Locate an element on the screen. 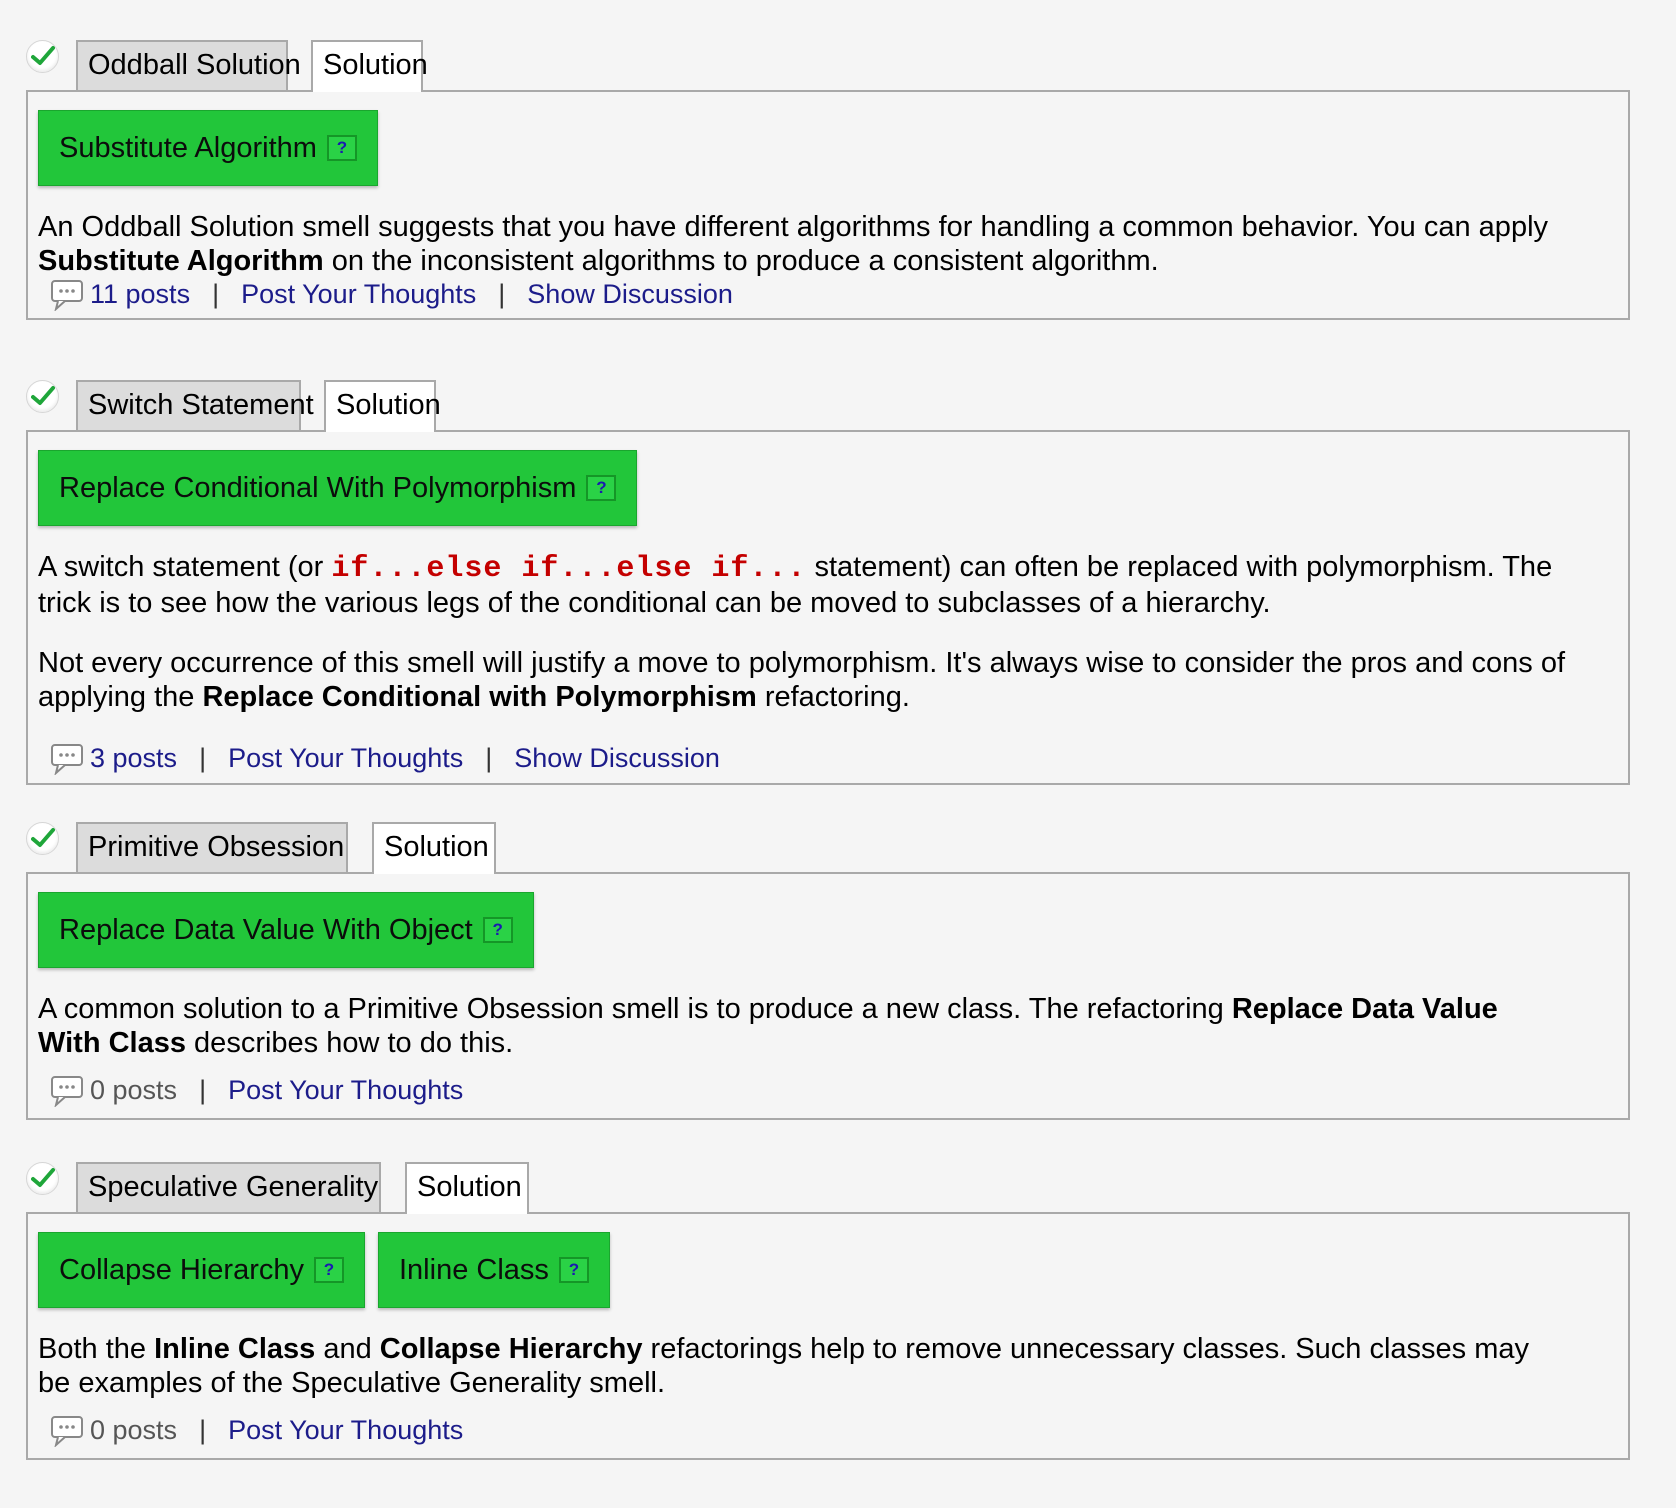 The image size is (1676, 1508). refactoring-label: Collapse Hierarchy is located at coordinates (181, 1269).